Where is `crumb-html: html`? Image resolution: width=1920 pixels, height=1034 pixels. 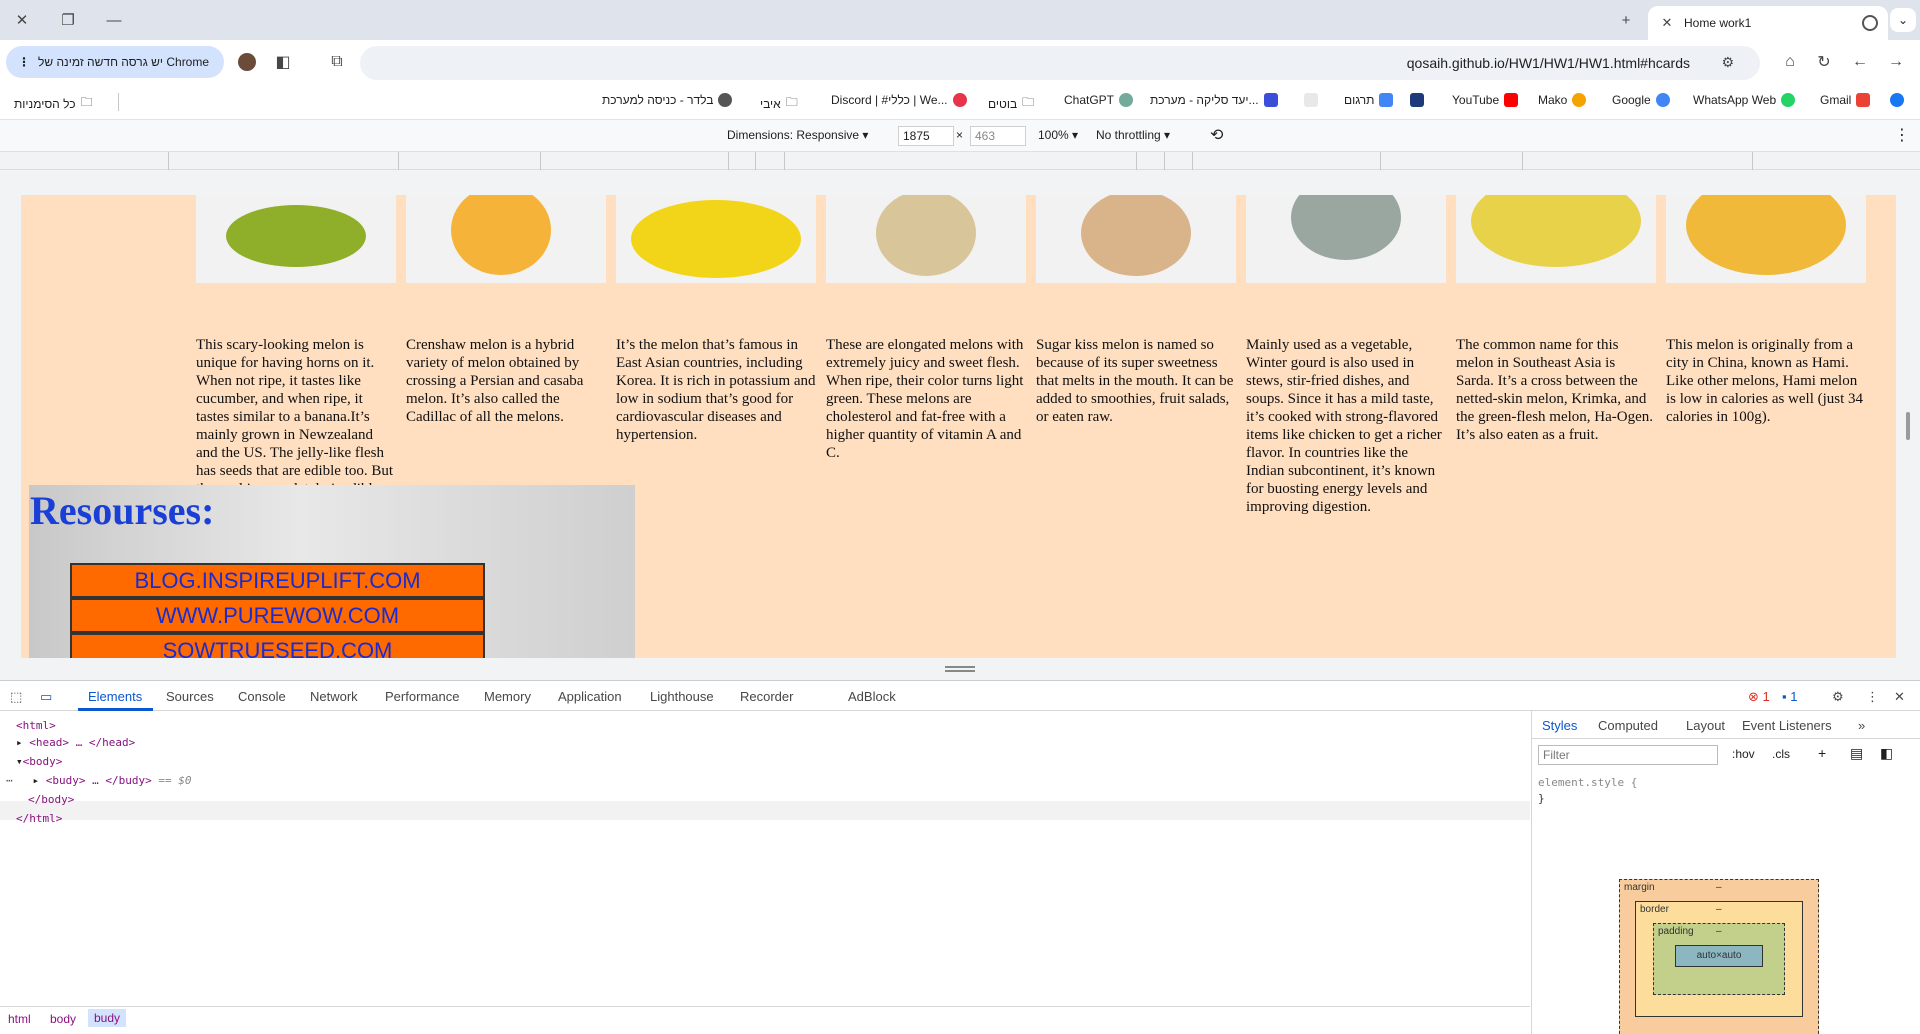 crumb-html: html is located at coordinates (19, 1019).